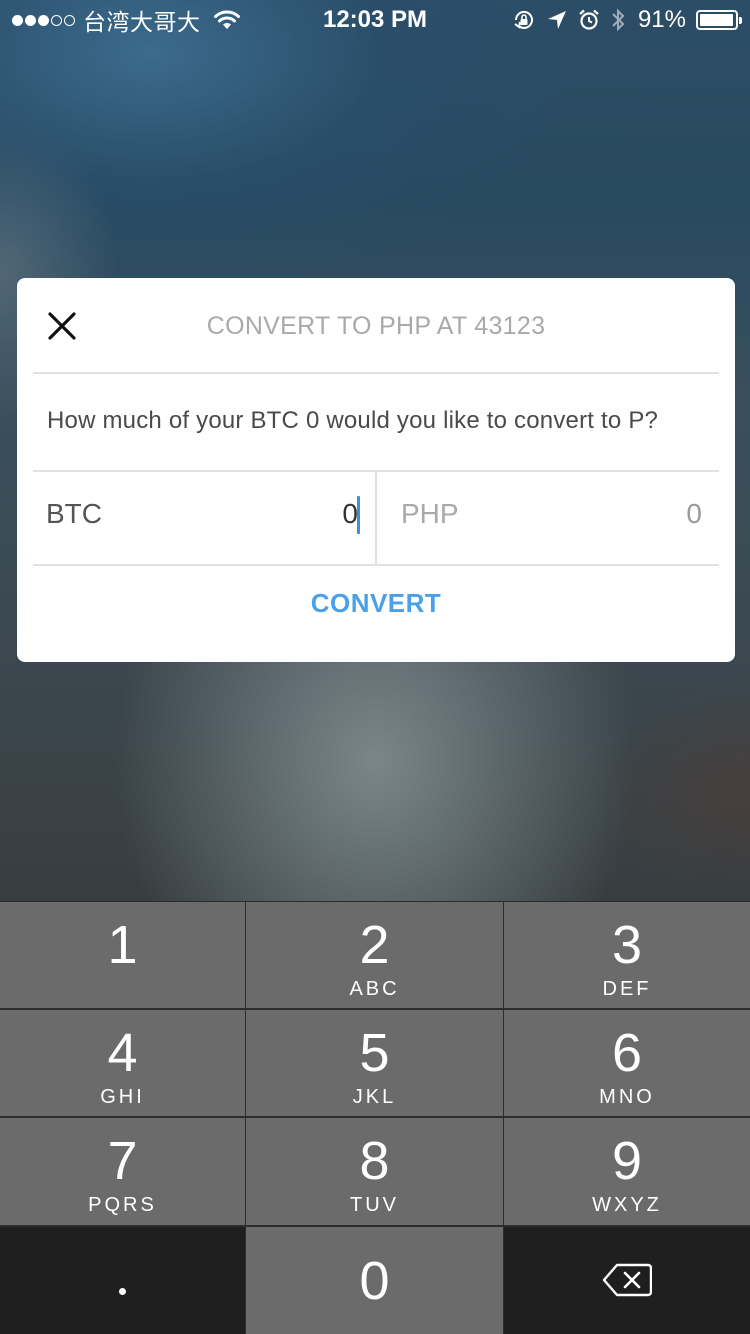 The width and height of the screenshot is (750, 1334). I want to click on status-bar: 台湾大哥大 12:03 PM 91%, so click(375, 20).